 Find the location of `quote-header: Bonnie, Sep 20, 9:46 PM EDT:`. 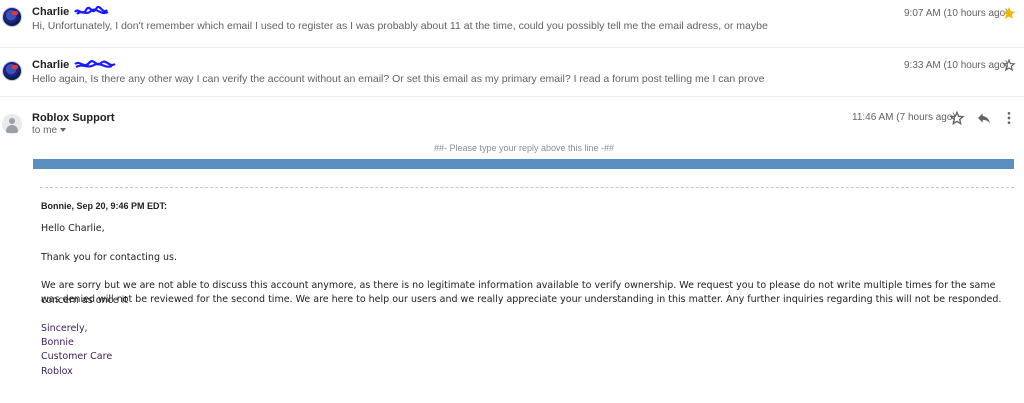

quote-header: Bonnie, Sep 20, 9:46 PM EDT: is located at coordinates (104, 206).